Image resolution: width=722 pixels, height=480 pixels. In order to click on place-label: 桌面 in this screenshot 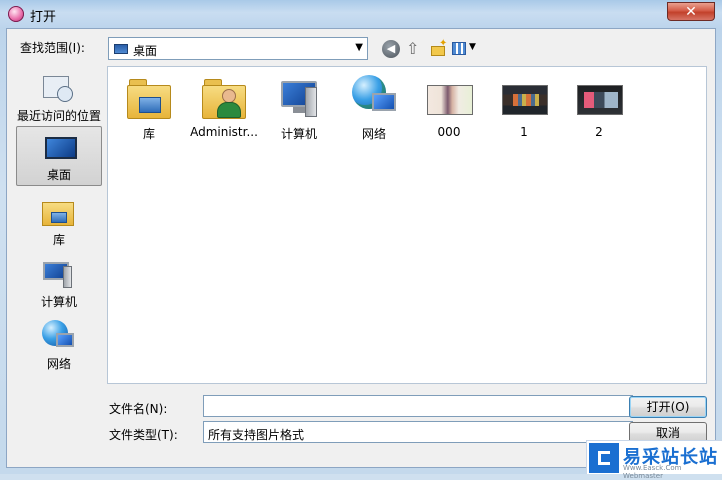, I will do `click(58, 175)`.